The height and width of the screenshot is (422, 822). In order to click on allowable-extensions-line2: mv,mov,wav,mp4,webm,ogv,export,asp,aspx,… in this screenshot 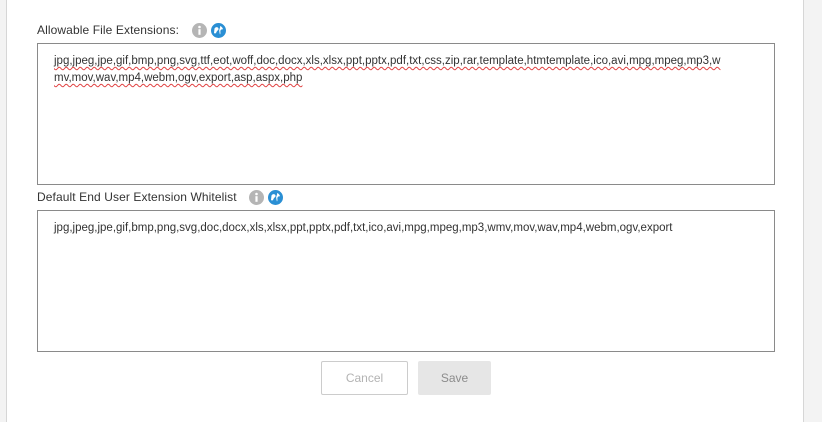, I will do `click(178, 78)`.